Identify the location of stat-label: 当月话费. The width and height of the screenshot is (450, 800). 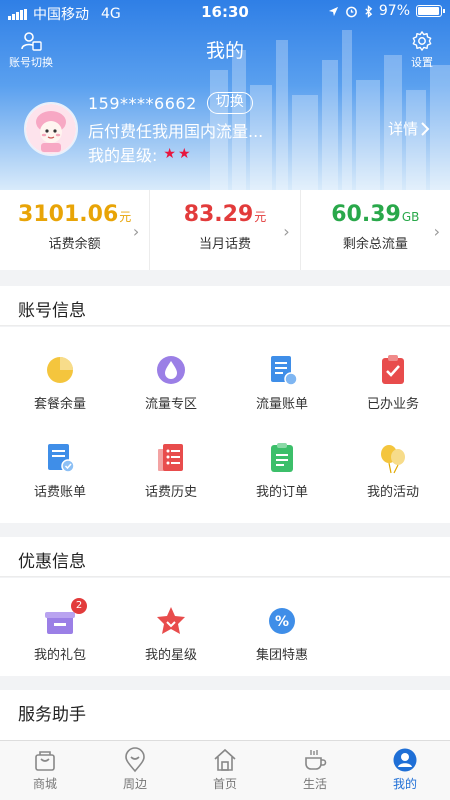
(224, 244).